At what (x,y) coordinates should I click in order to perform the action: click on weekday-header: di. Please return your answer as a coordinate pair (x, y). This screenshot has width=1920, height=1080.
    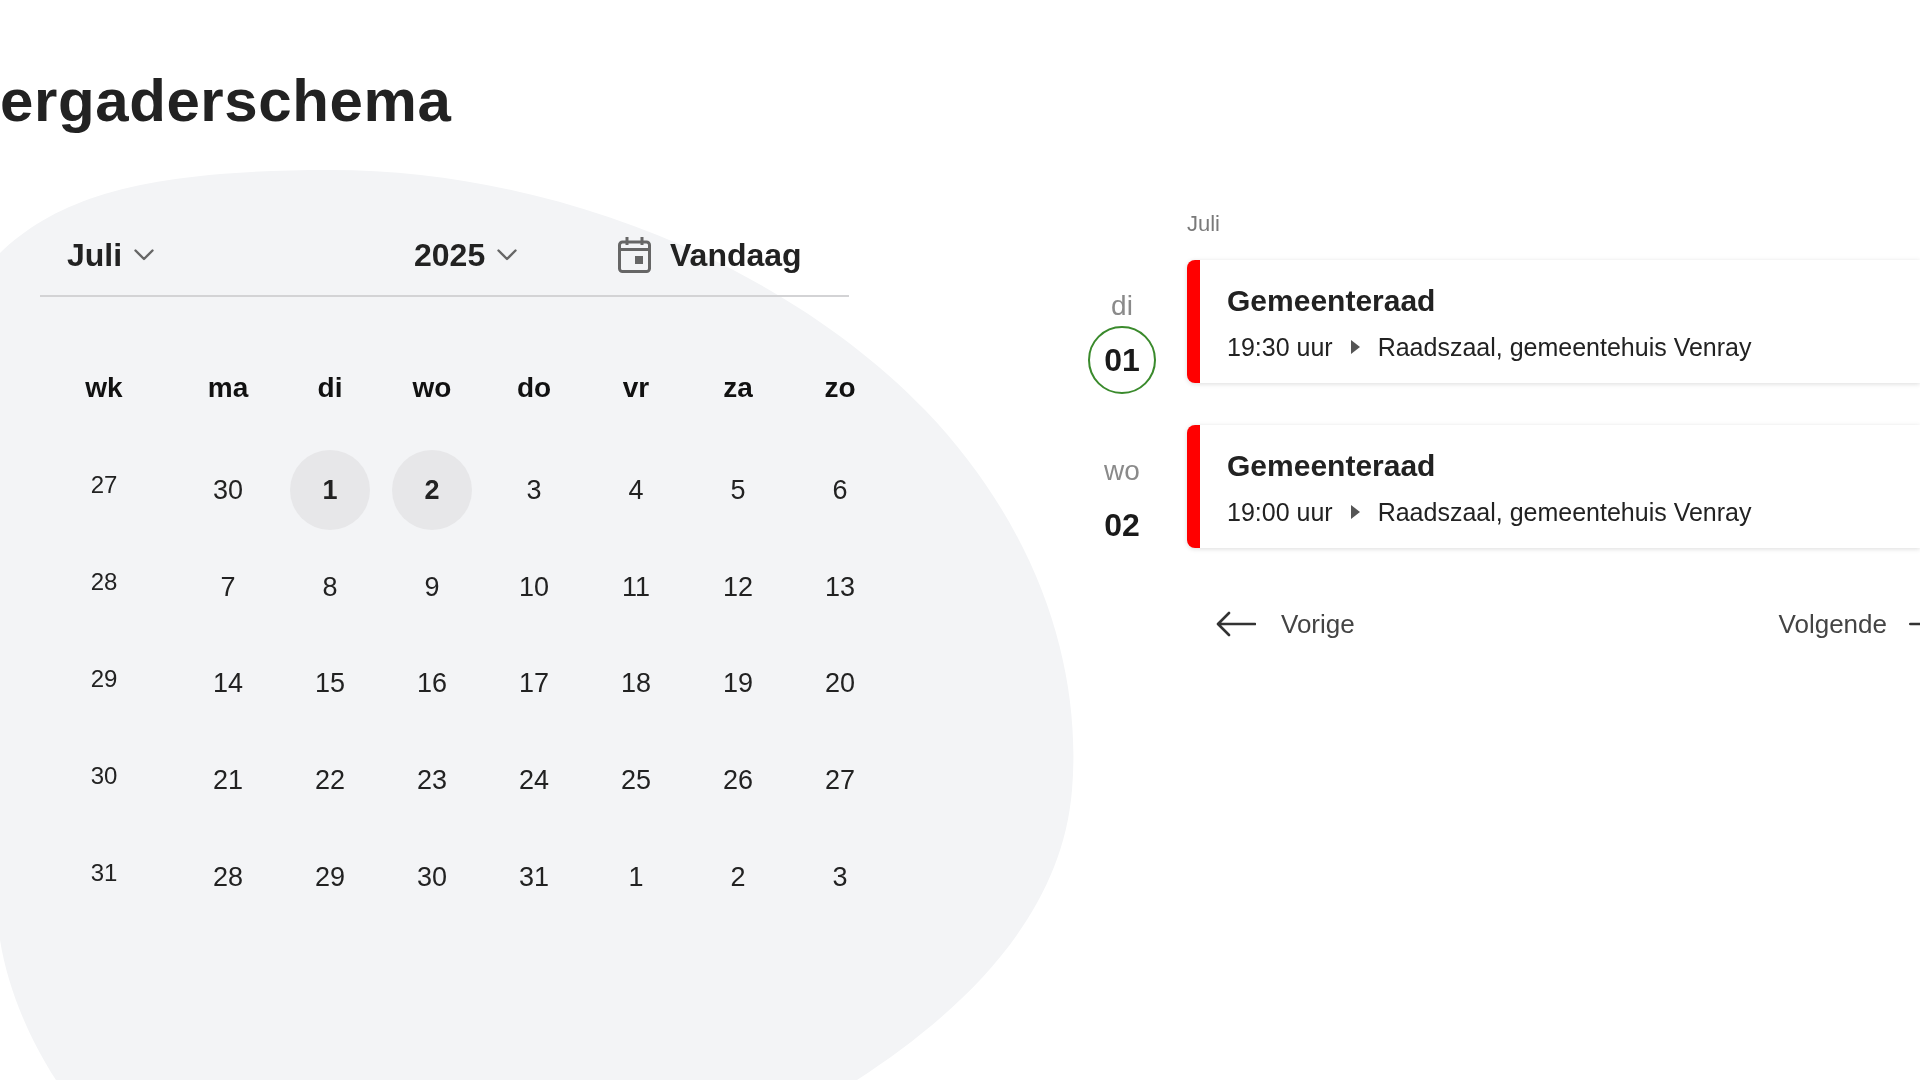
    Looking at the image, I should click on (330, 388).